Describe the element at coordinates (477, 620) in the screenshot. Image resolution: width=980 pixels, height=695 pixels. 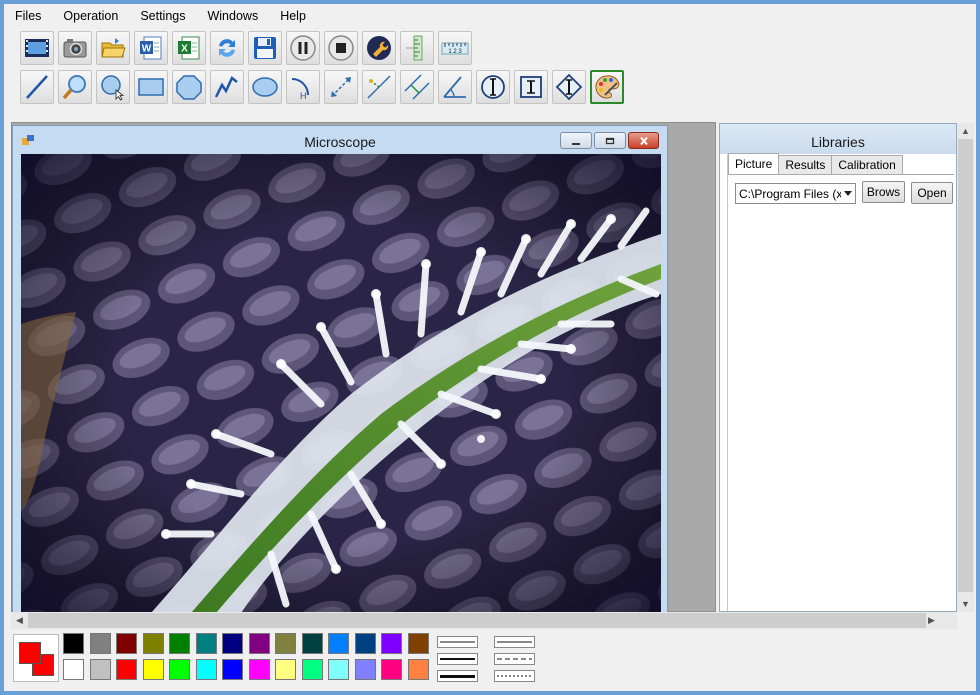
I see `horizontal-scroll-thumb` at that location.